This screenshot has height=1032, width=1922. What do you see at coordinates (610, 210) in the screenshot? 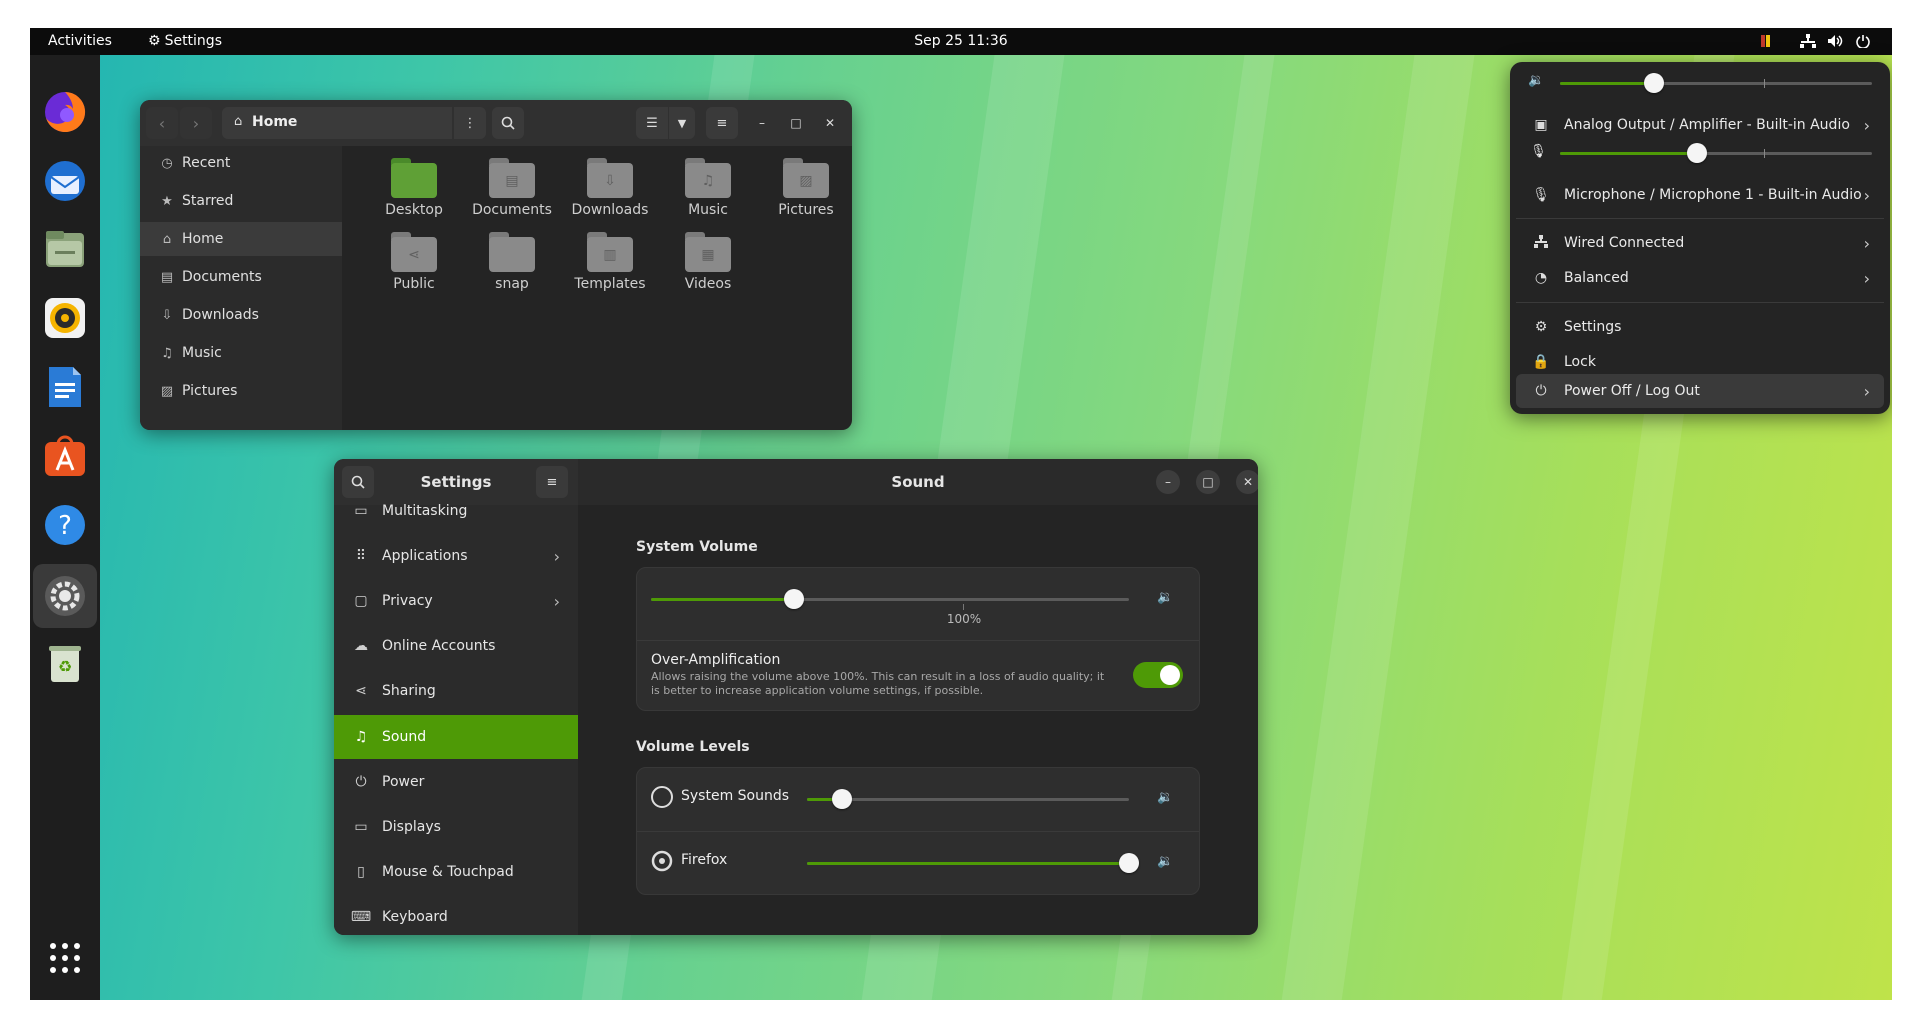
I see `folder-label: Downloads` at bounding box center [610, 210].